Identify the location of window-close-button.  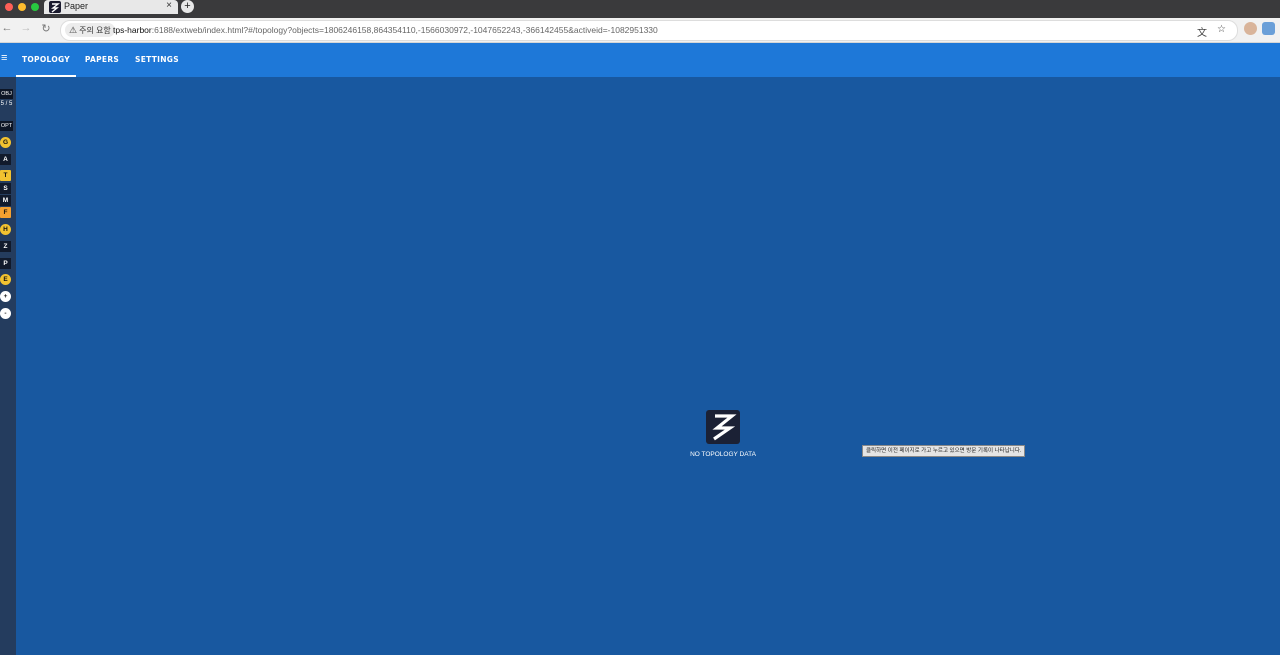
(9, 7).